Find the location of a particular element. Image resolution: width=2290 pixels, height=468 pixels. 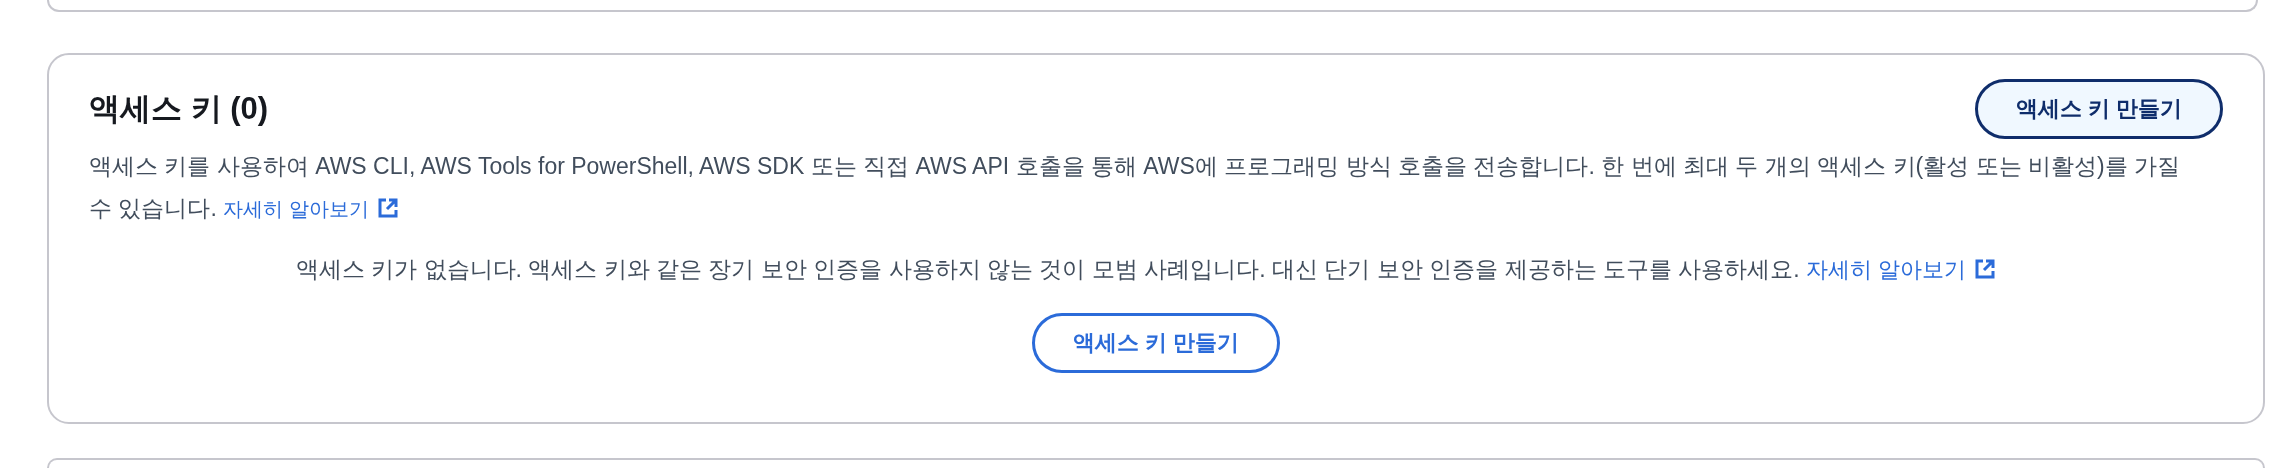

description-text: 액세스 키를 사용하여 AWS CLI, AWS Tools for PowerShell, AWS SDK 또는 직접 AWS API 호출을 통해 AWS에 프로그래밍 방식 호출을 전송합니다. 한 번에 최대 두 개의 액세스 키(활성 또는 비활성)를 가질 수 있습니다. 자세히 알아보기 is located at coordinates (1135, 187).